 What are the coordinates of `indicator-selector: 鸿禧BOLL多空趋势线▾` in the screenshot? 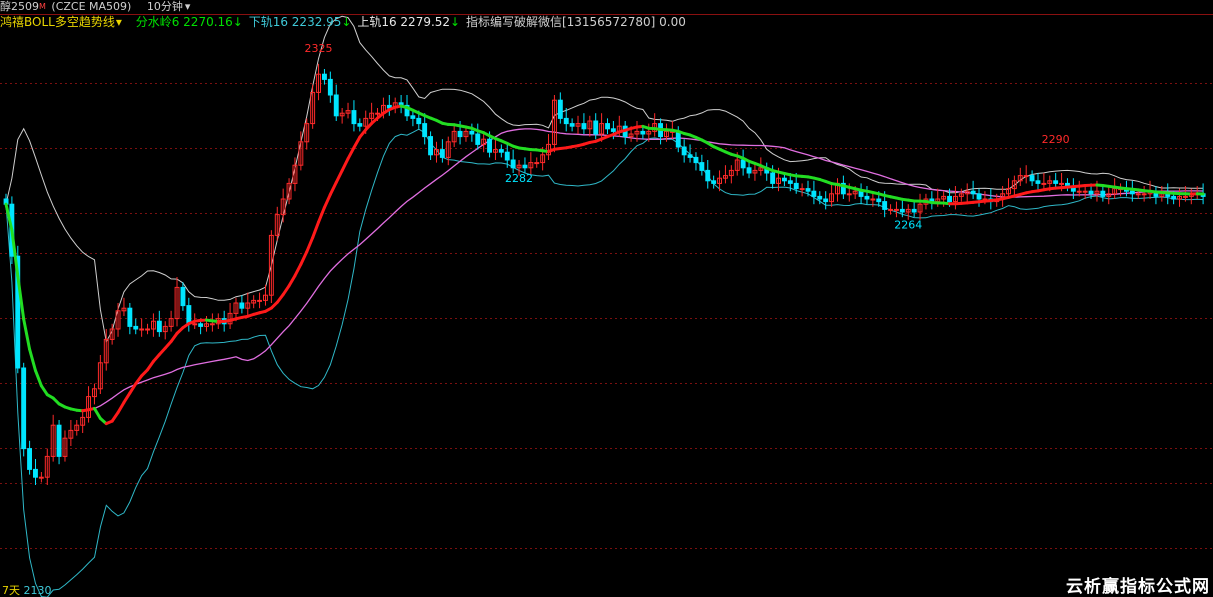 It's located at (61, 22).